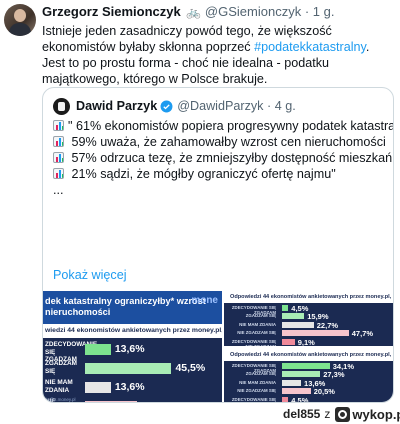  I want to click on verified-badge-icon, so click(166, 106).